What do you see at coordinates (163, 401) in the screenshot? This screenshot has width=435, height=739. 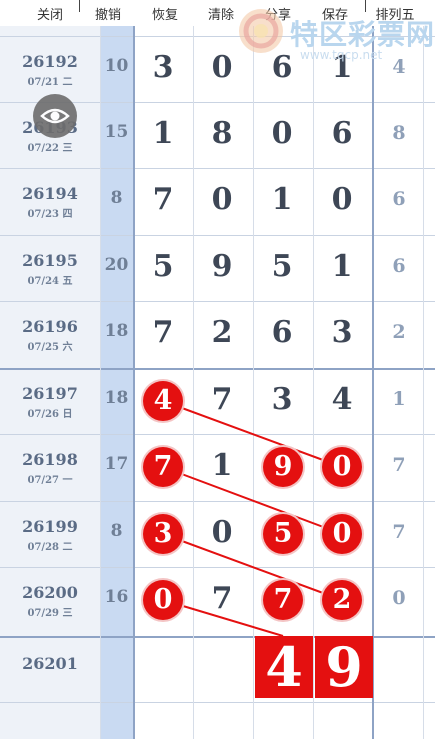 I see `highlight-ball: 4` at bounding box center [163, 401].